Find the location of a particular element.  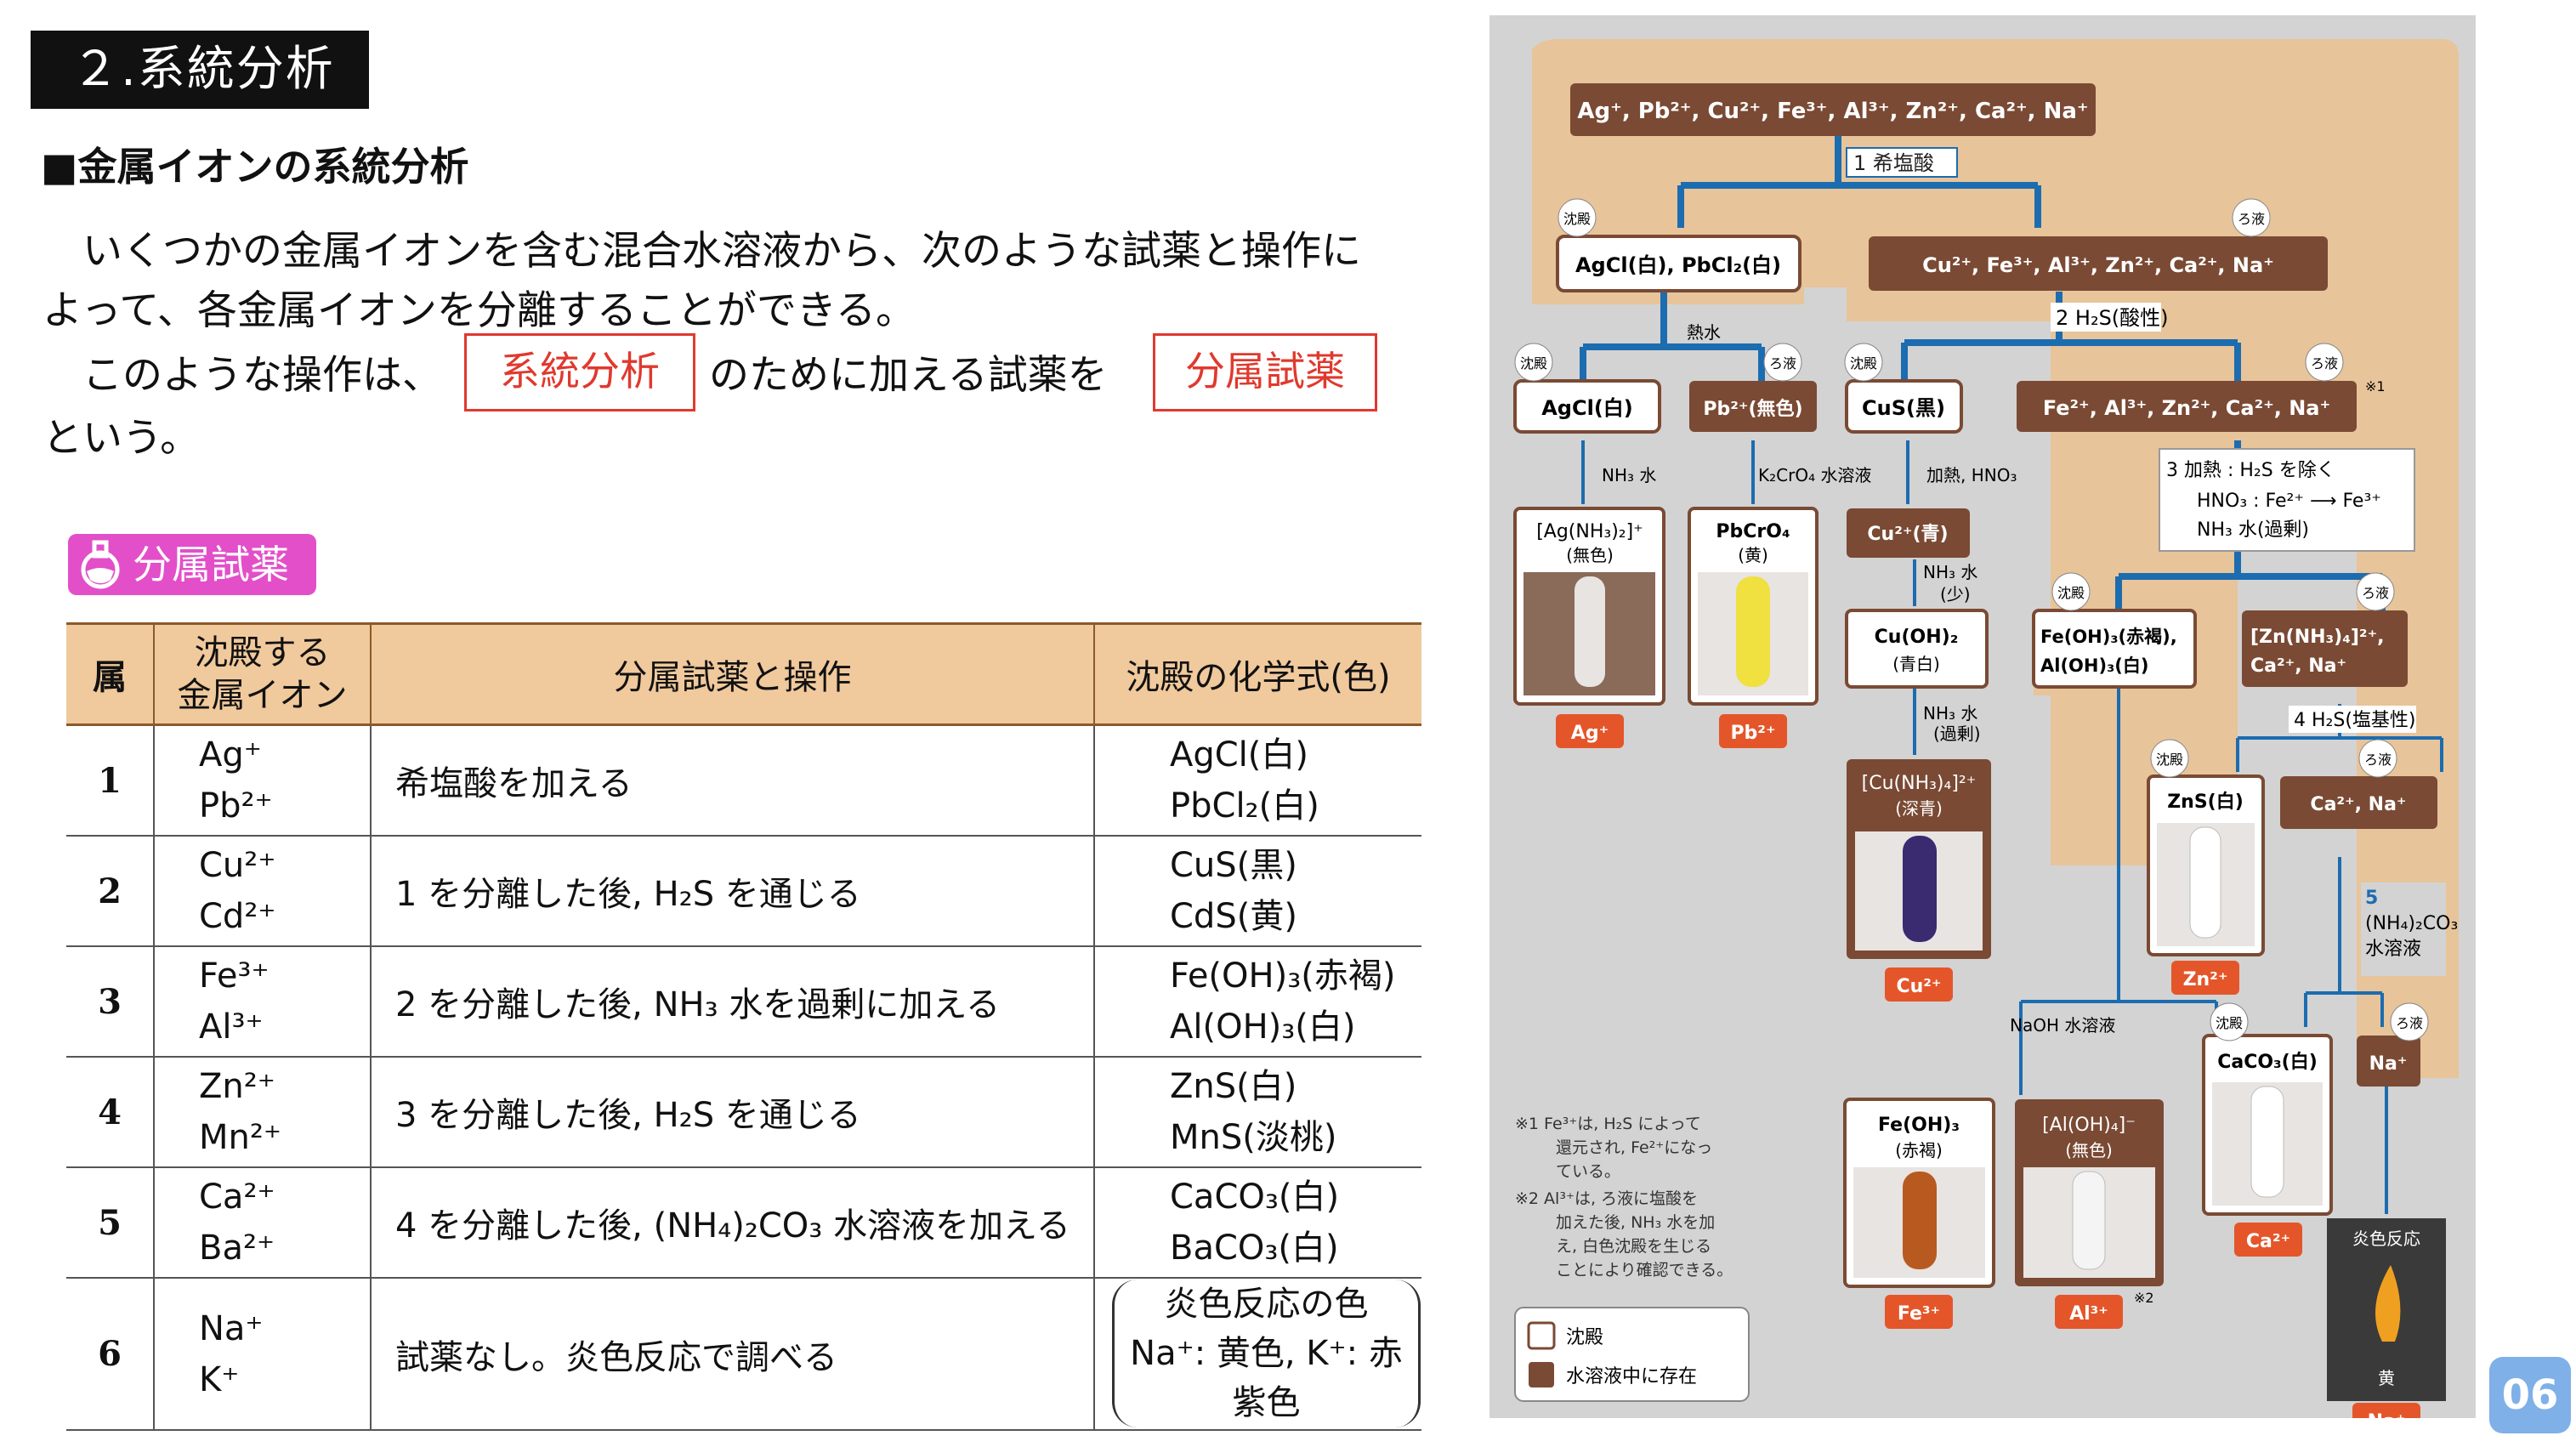

ppt: BaCO₃(白) is located at coordinates (1254, 1248).